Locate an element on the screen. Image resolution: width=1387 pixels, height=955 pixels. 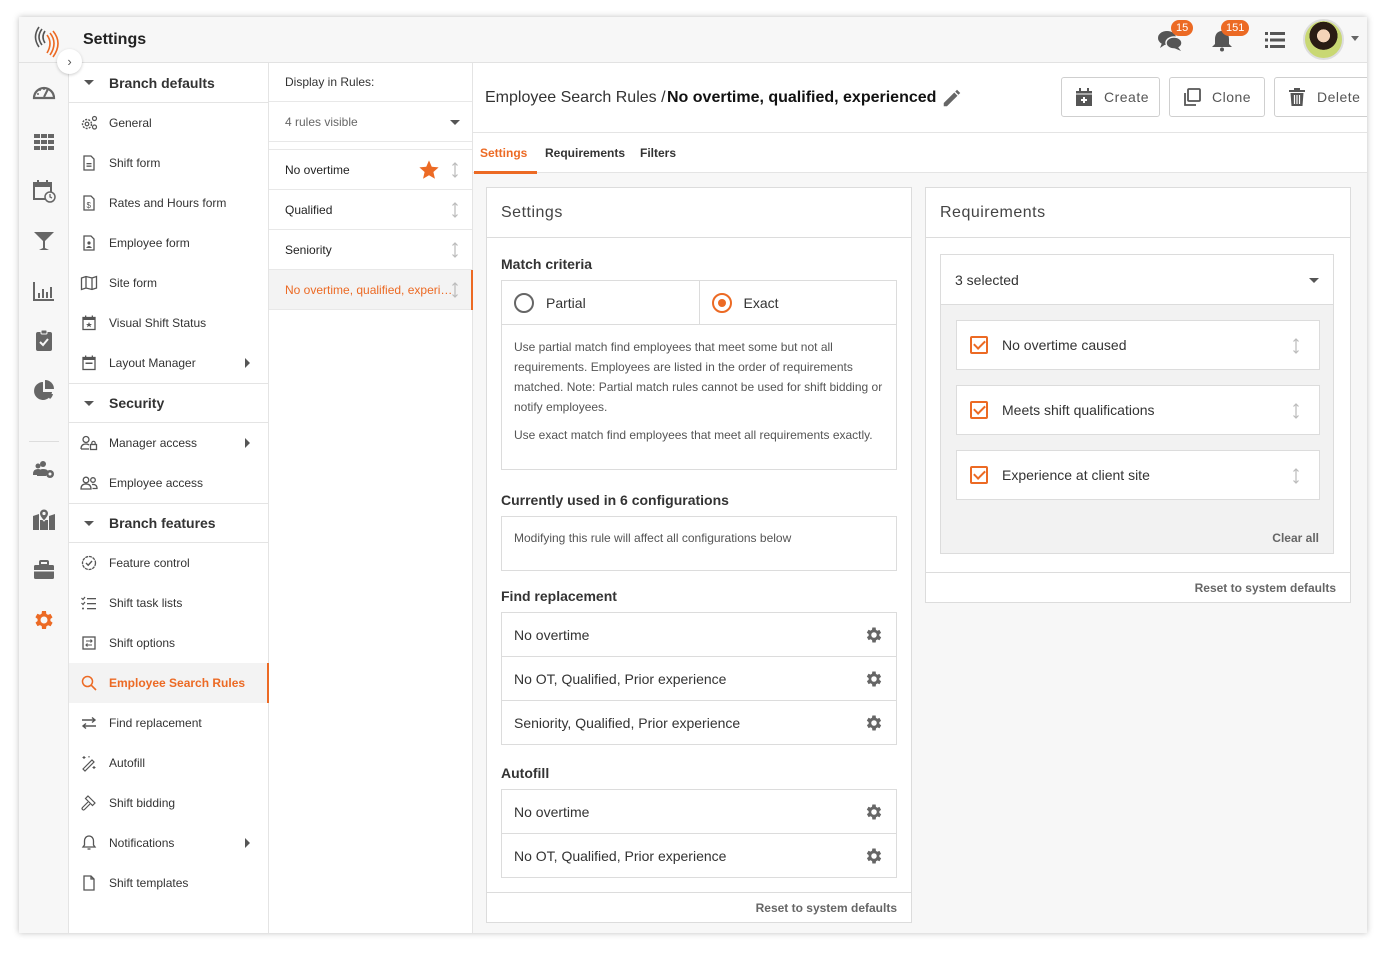
config-label: Seniority, Qualified, Prior experience is located at coordinates (627, 723).